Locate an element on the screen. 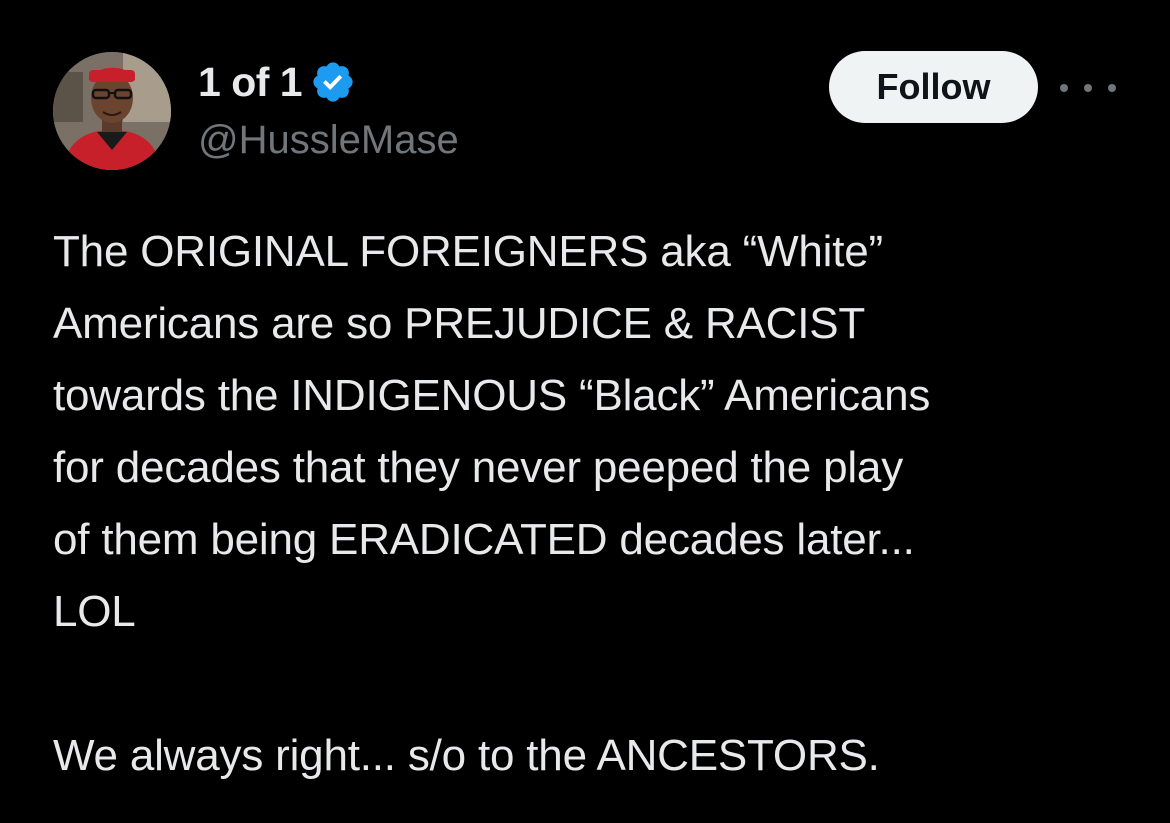  author-avatar is located at coordinates (112, 111).